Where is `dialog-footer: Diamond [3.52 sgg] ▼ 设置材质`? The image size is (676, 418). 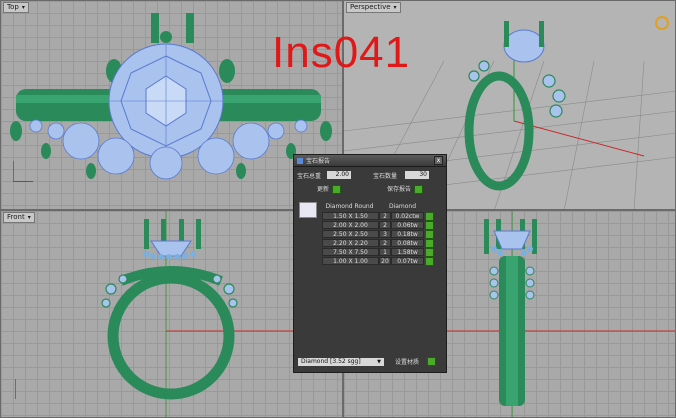 dialog-footer: Diamond [3.52 sgg] ▼ 设置材质 is located at coordinates (367, 361).